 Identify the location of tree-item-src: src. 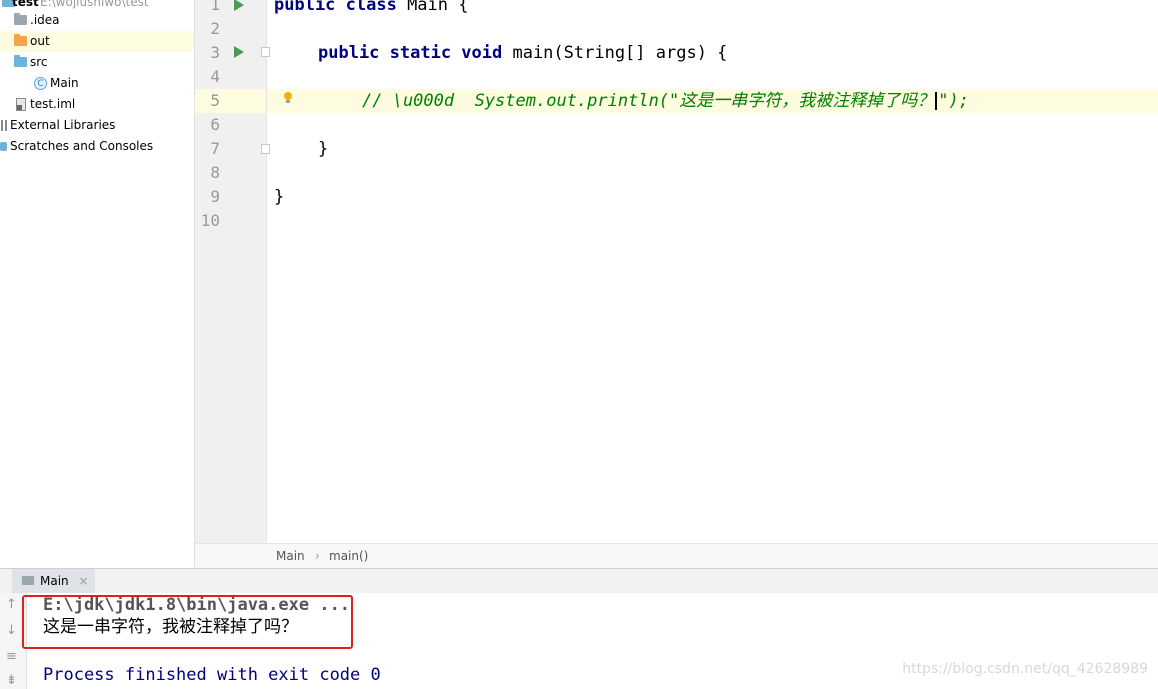
(97, 62).